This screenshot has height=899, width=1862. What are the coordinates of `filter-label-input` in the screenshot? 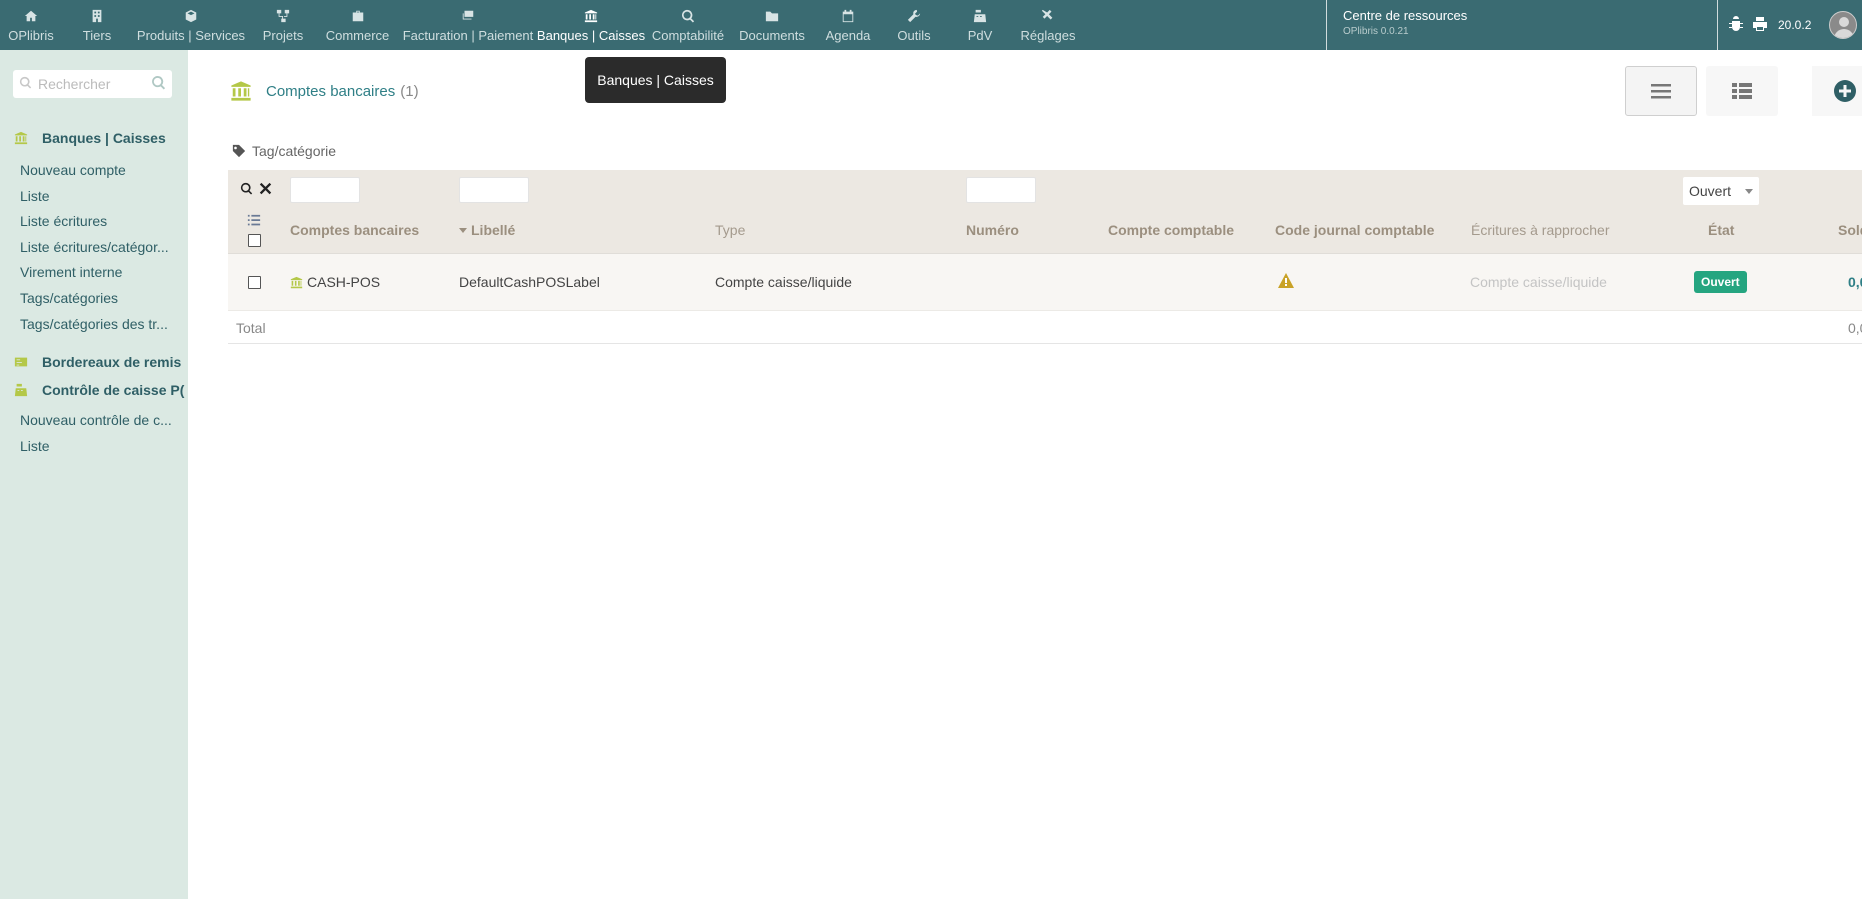 It's located at (494, 190).